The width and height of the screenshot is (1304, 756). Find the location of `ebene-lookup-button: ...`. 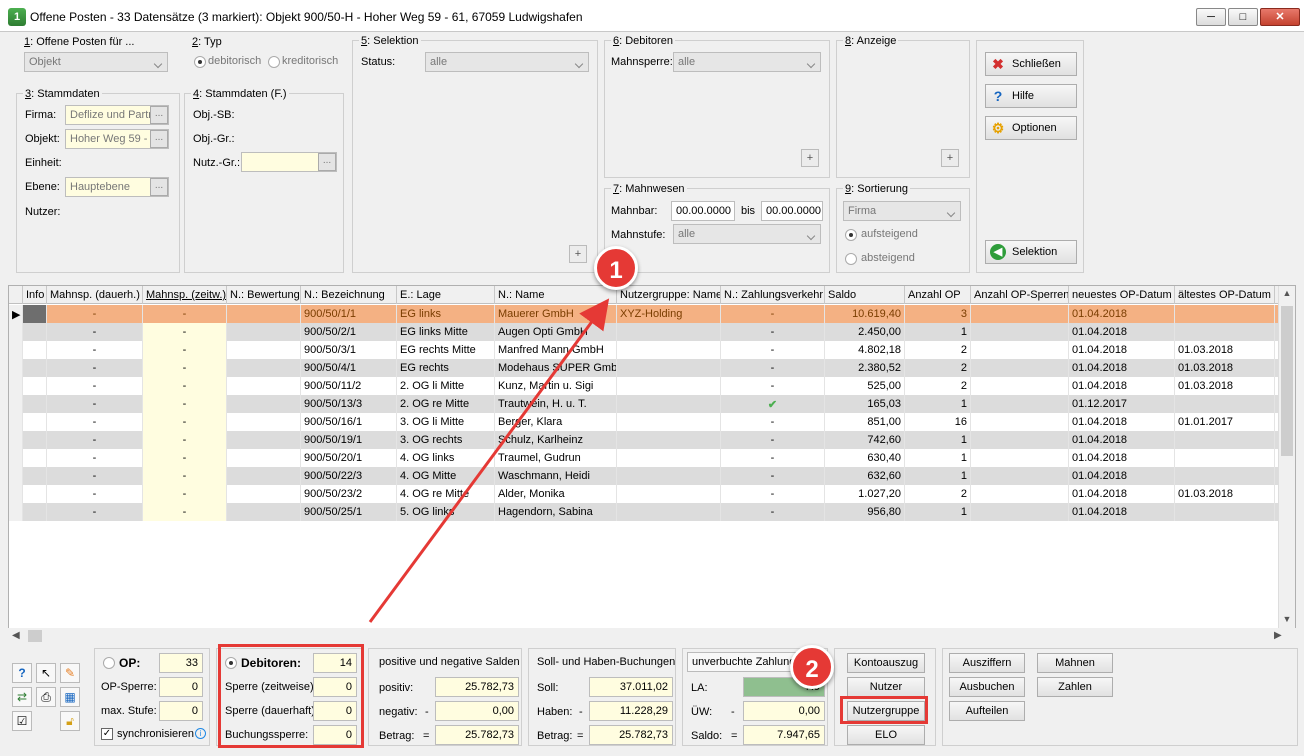

ebene-lookup-button: ... is located at coordinates (159, 187).